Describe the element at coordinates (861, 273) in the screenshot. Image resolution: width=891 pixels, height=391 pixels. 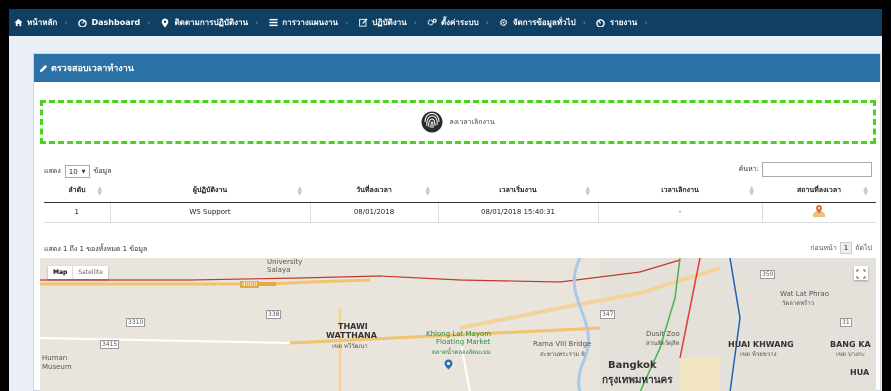
I see `fullscreen-icon` at that location.